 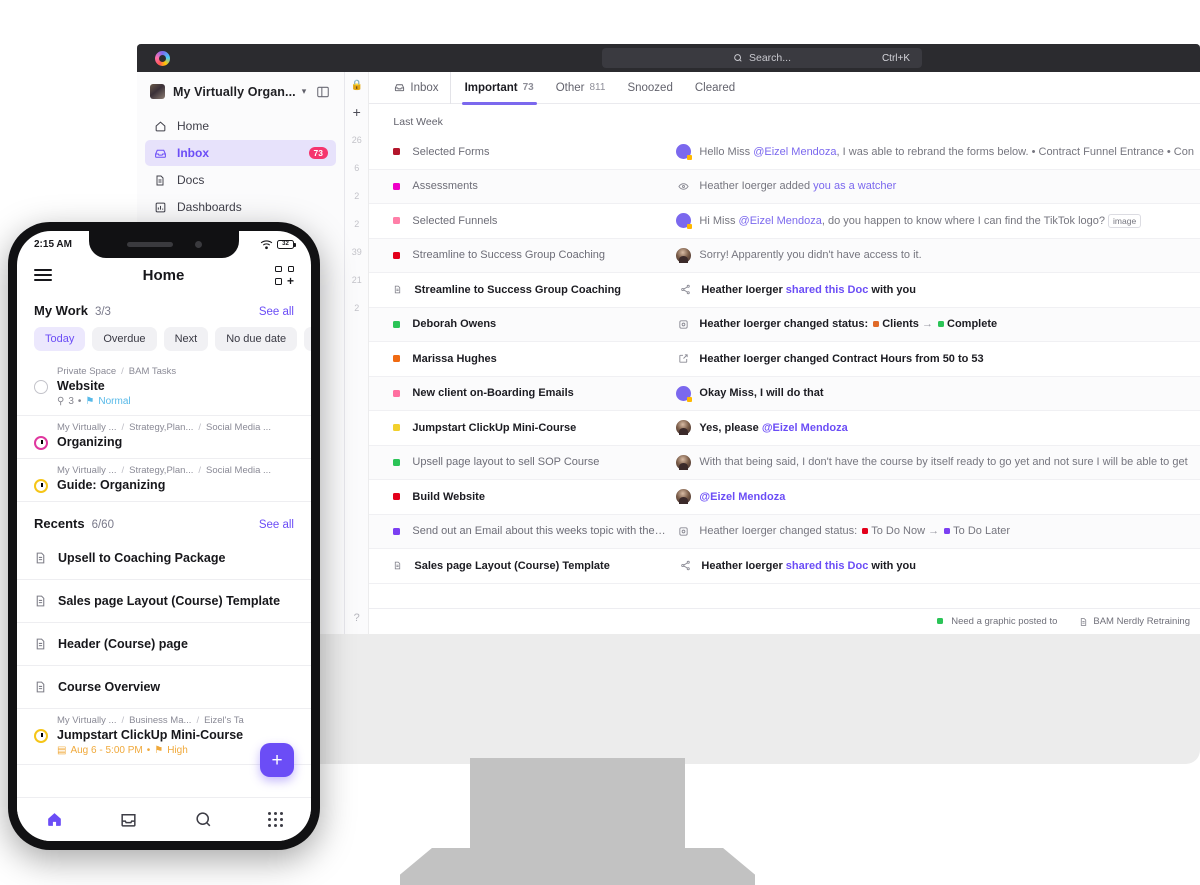 I want to click on sidebar-item-docs: Docs, so click(x=240, y=180).